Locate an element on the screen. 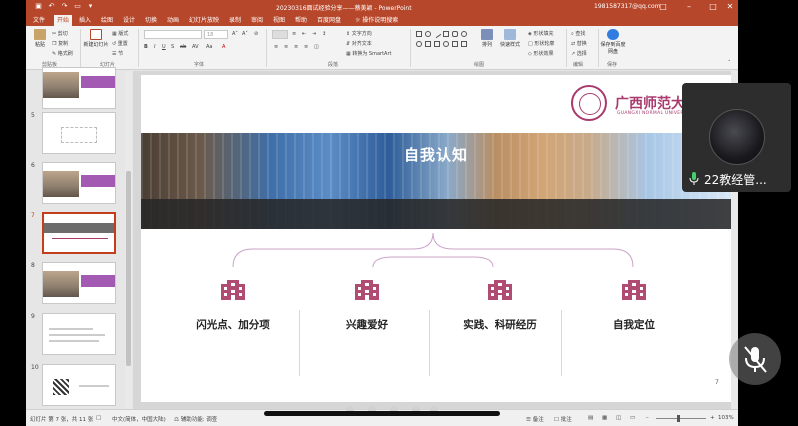 The height and width of the screenshot is (426, 798). shape-fill-button: ◈ 形状填充 is located at coordinates (540, 33).